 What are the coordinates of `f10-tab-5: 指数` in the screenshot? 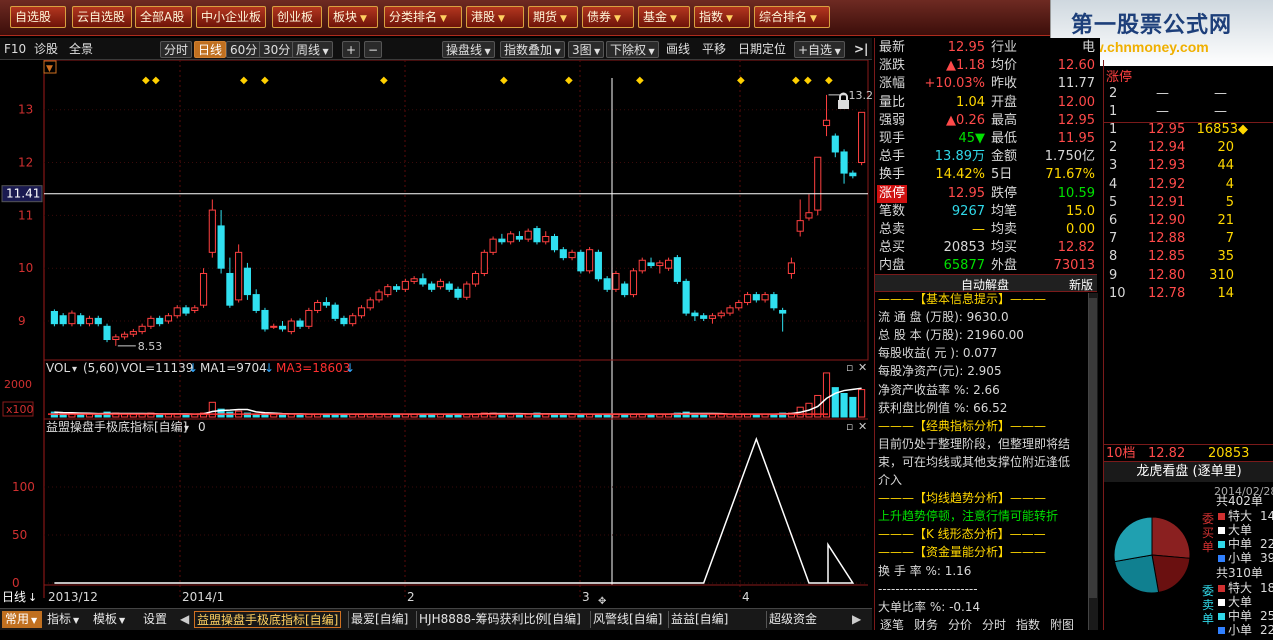 It's located at (1028, 623).